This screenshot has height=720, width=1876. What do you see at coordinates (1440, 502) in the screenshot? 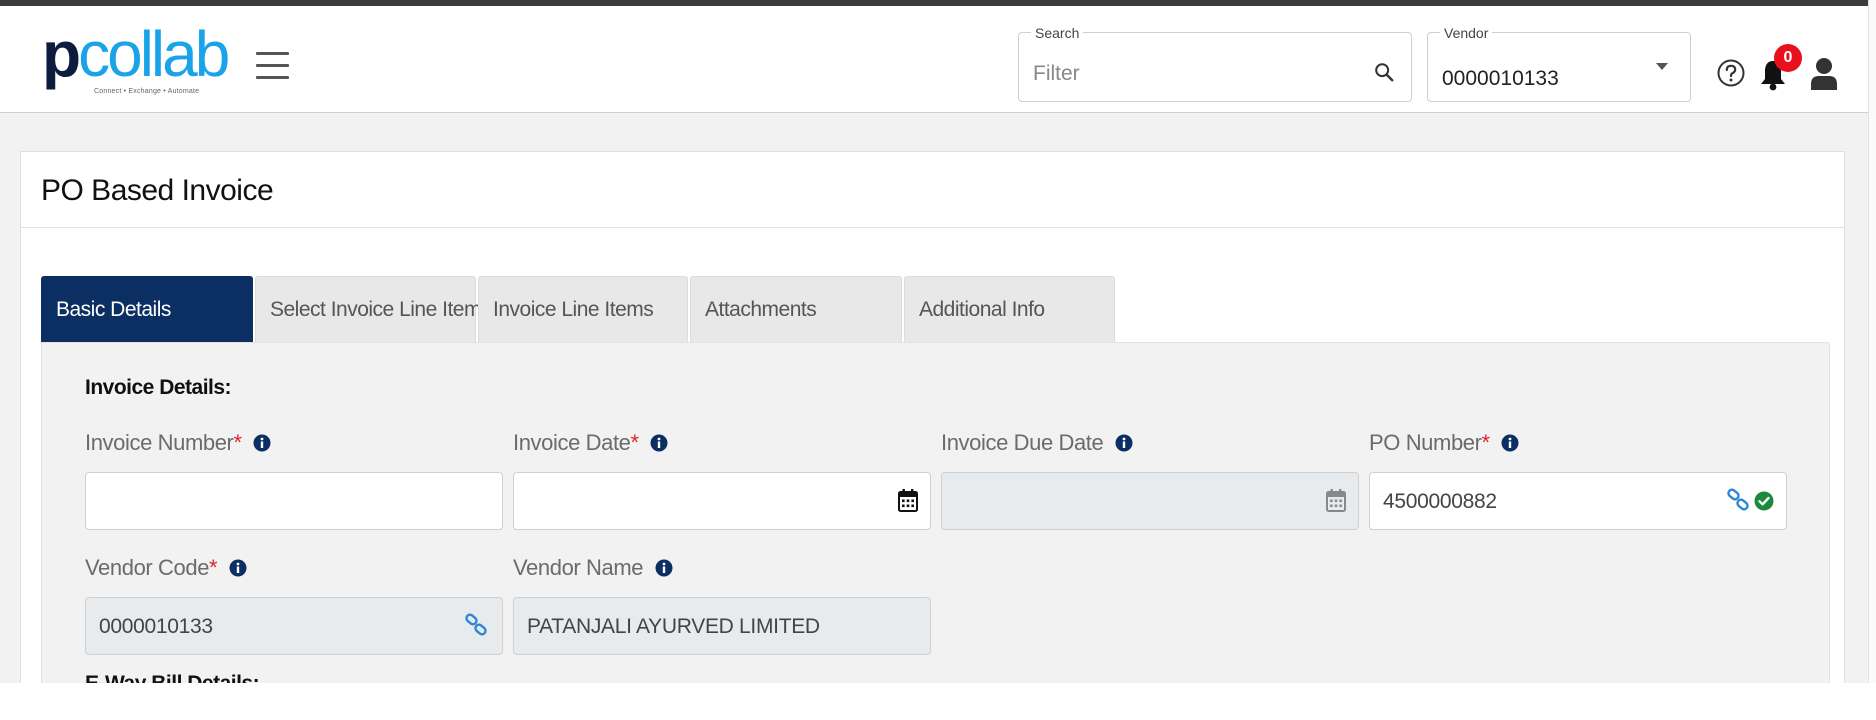
I see `po-number-value: 4500000882` at bounding box center [1440, 502].